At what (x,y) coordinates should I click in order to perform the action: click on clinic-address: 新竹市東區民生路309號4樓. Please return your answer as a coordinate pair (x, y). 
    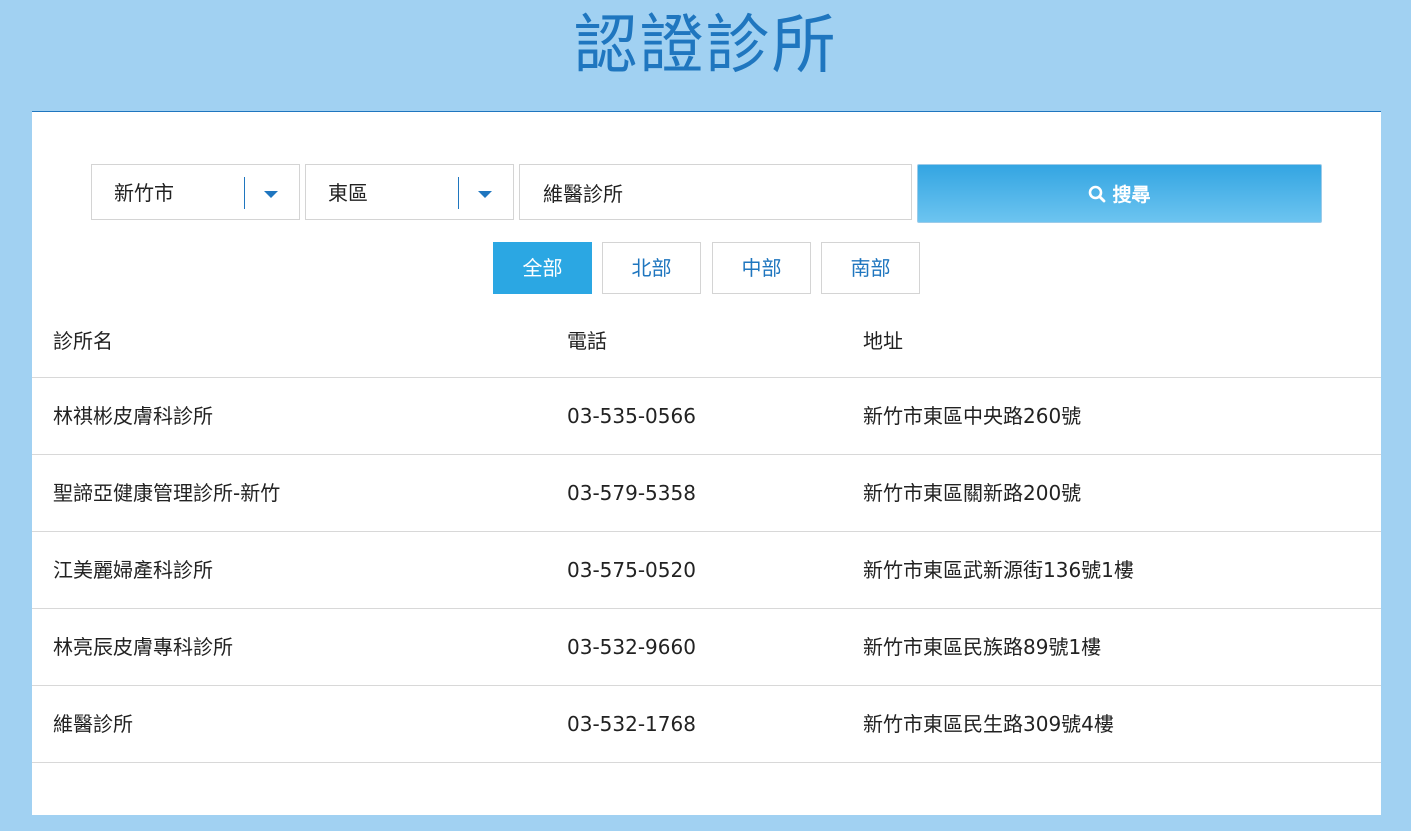
    Looking at the image, I should click on (988, 724).